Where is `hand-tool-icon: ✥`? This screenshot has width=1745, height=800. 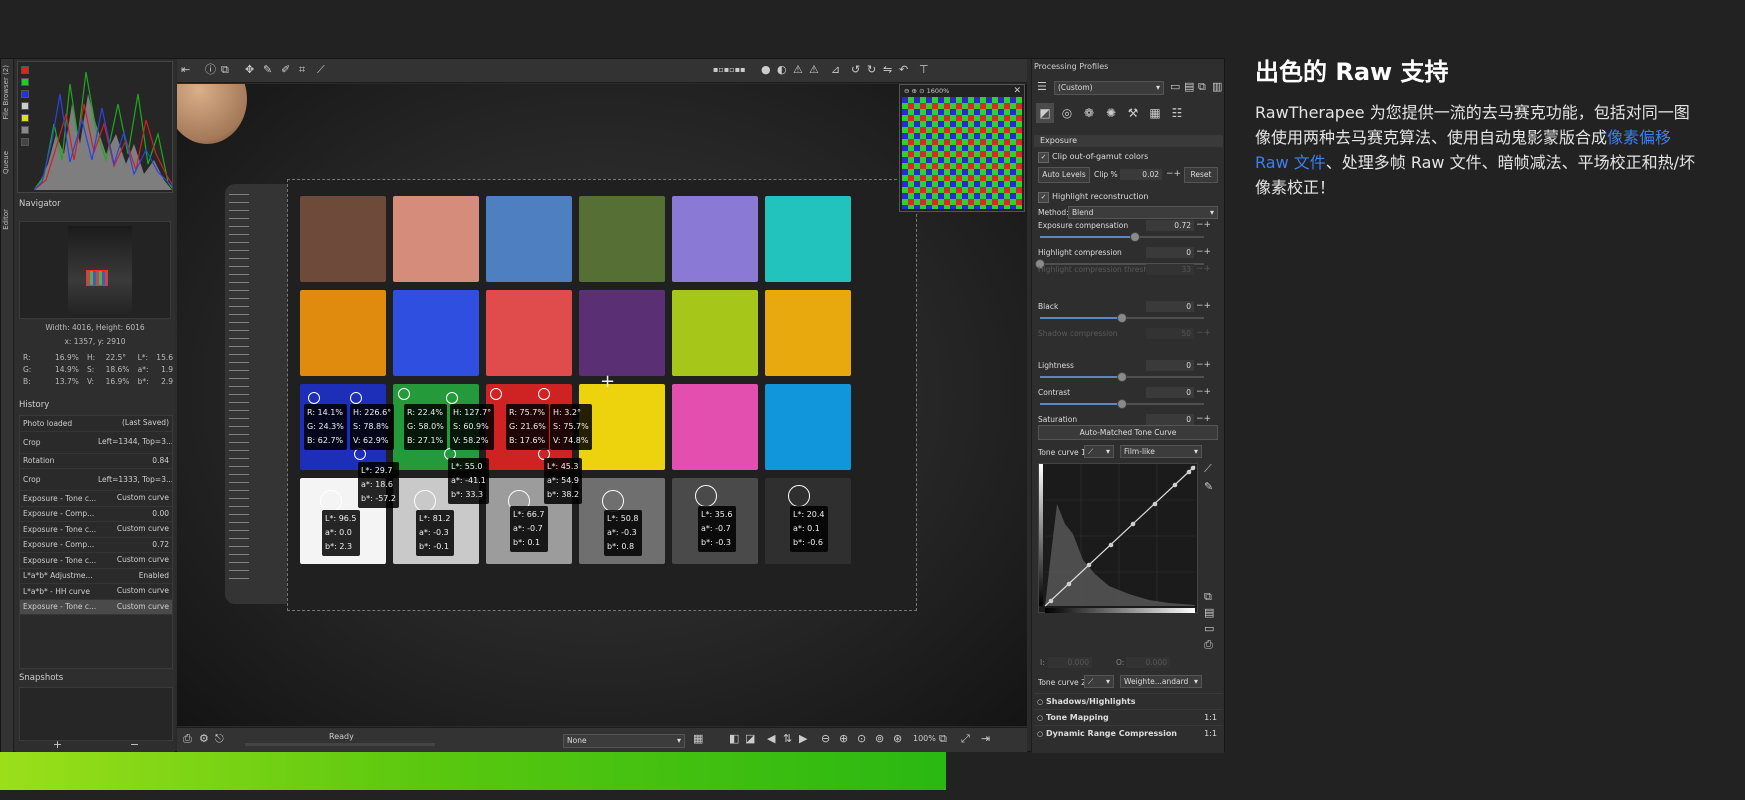
hand-tool-icon: ✥ is located at coordinates (249, 70).